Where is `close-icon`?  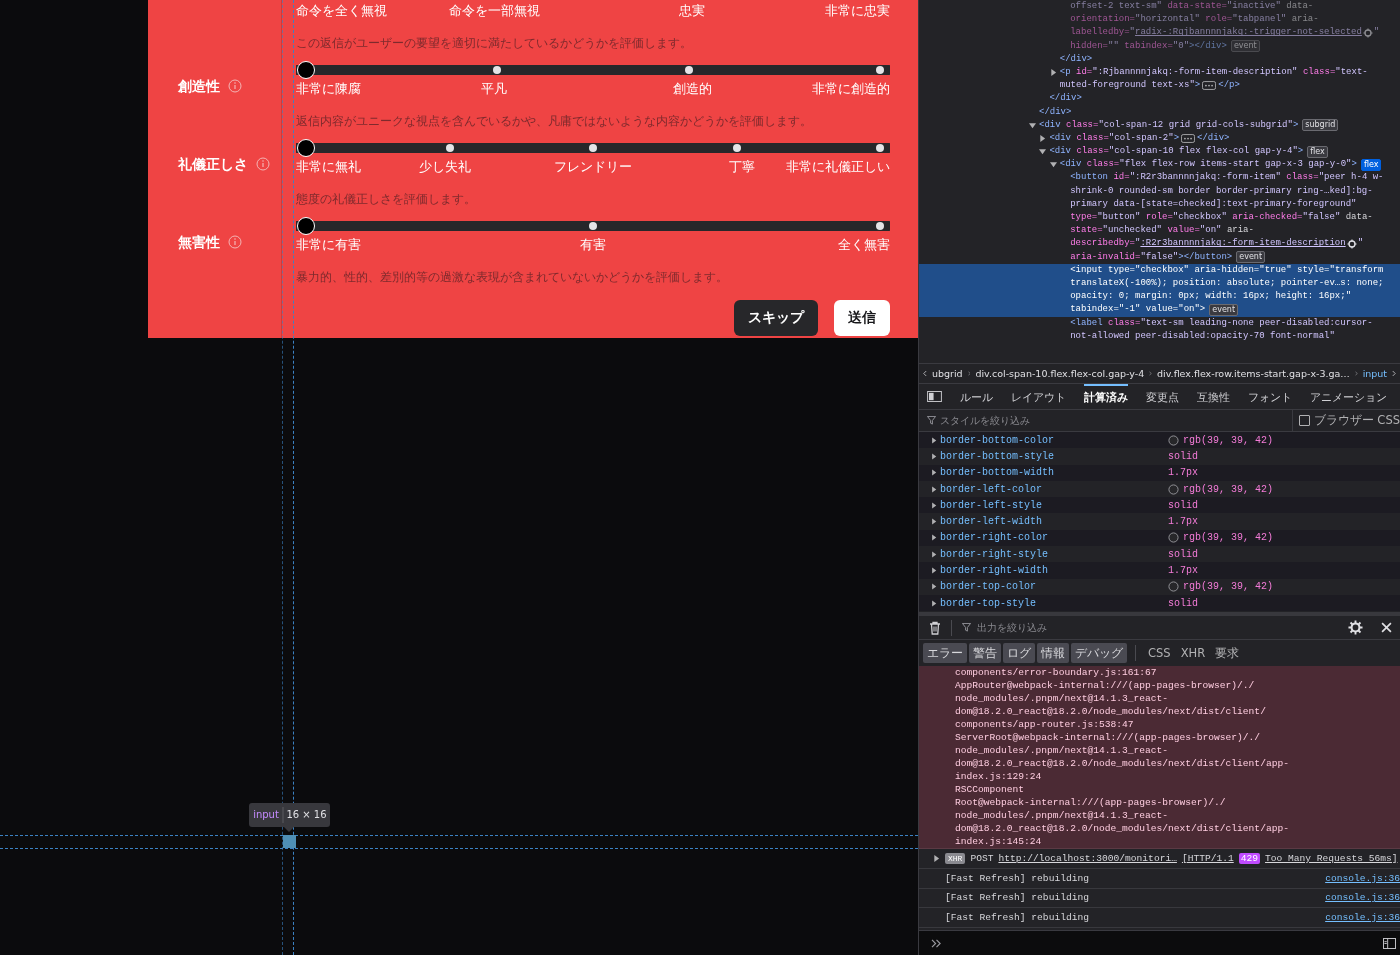 close-icon is located at coordinates (1386, 627).